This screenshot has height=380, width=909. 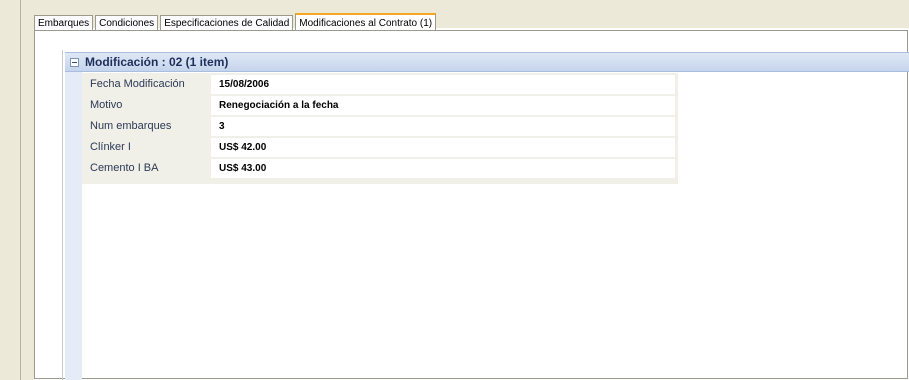 What do you see at coordinates (147, 168) in the screenshot?
I see `property-label: Cemento I BA` at bounding box center [147, 168].